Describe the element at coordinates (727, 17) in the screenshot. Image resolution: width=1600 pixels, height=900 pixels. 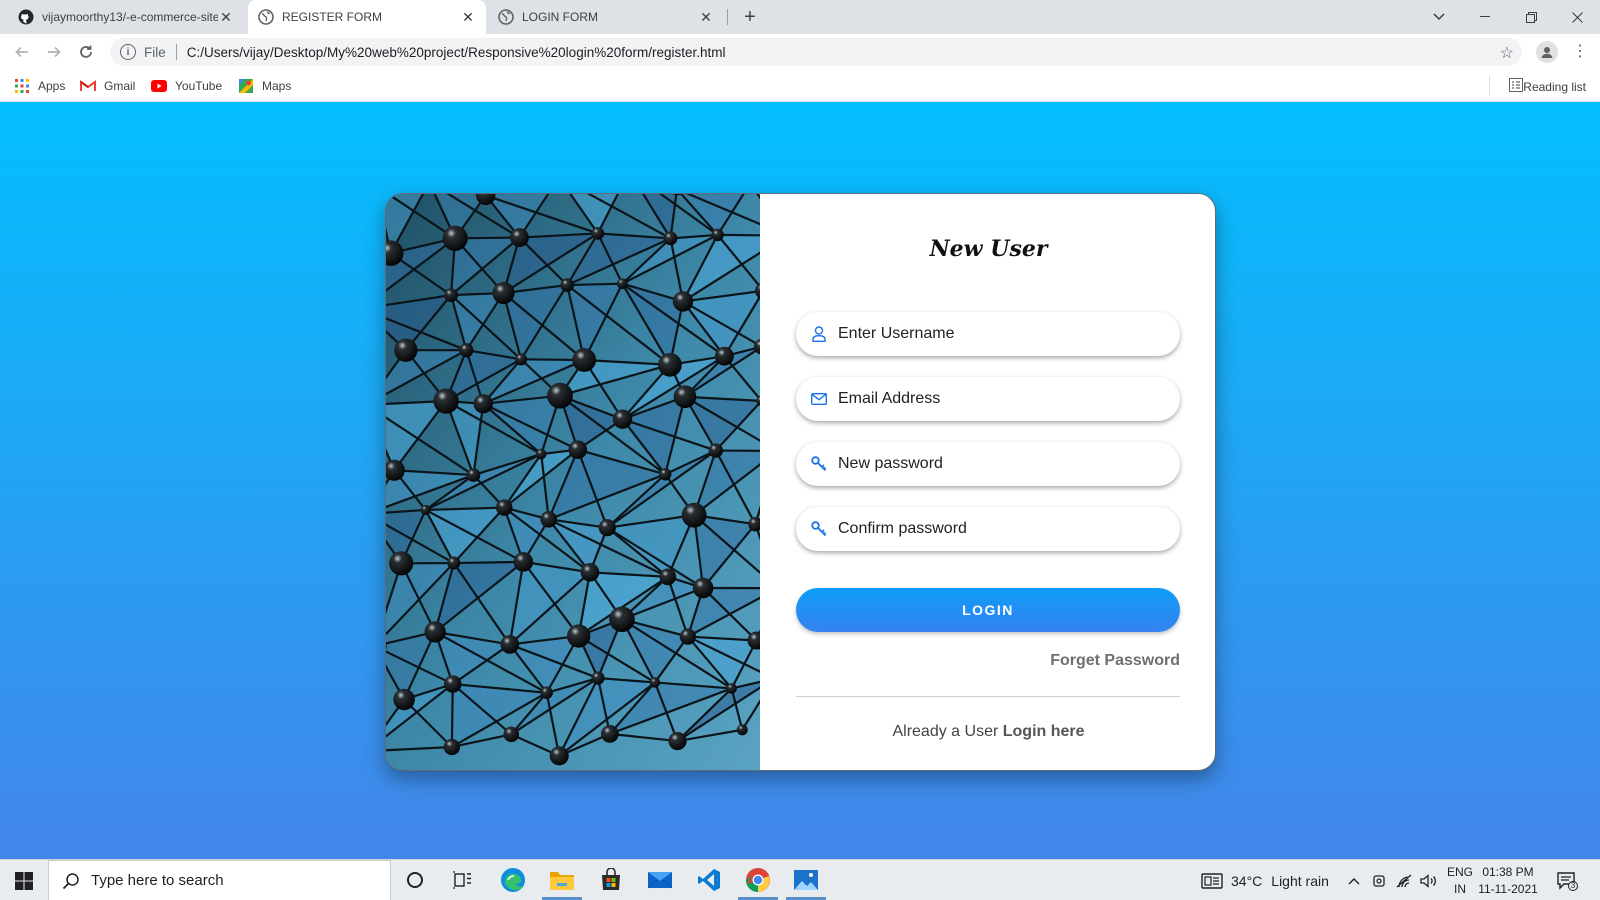
I see `tab-separator` at that location.